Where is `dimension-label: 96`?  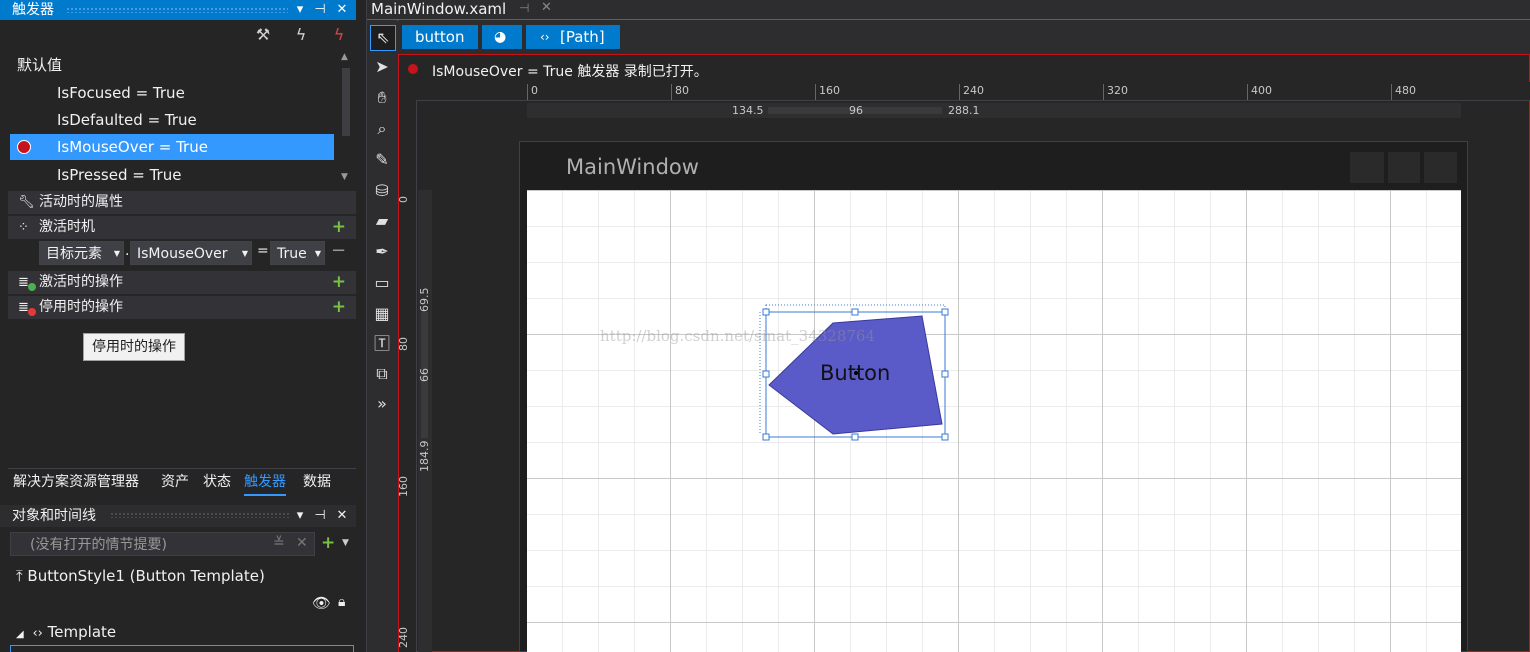 dimension-label: 96 is located at coordinates (856, 110).